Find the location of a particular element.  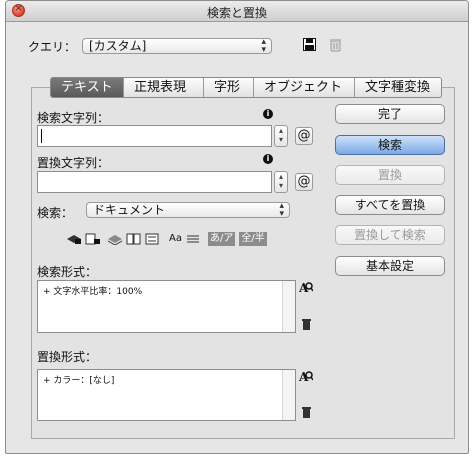

window-title: 検索と置換 is located at coordinates (236, 13).